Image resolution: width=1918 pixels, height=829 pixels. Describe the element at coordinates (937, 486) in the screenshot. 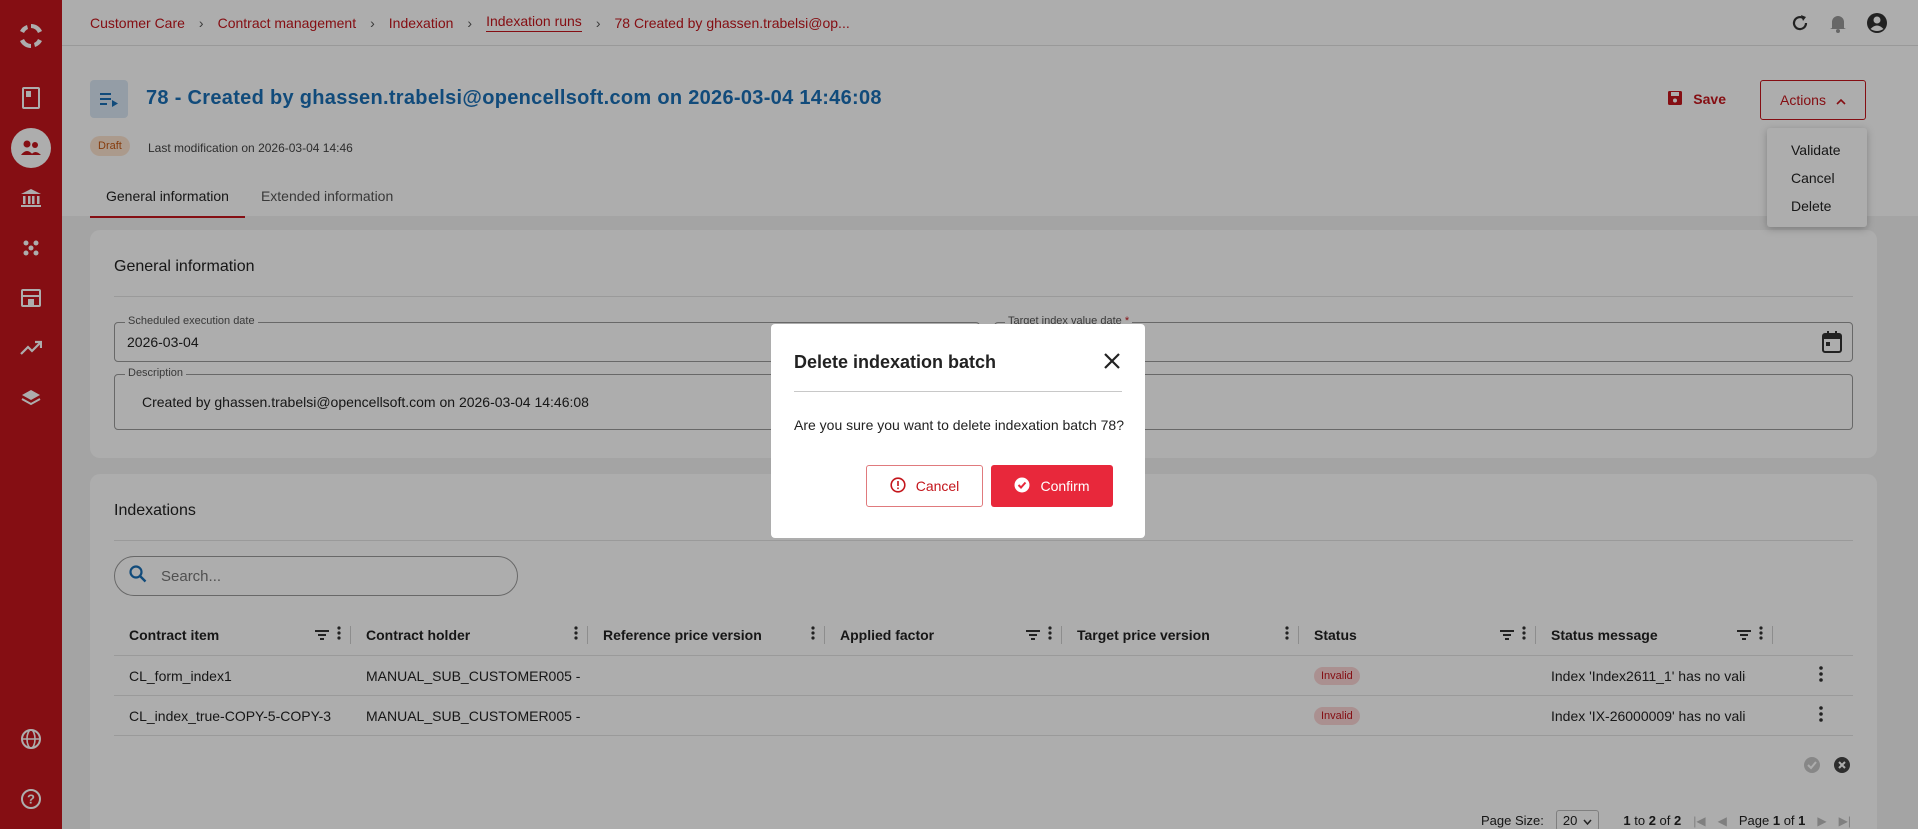

I see `cancel-label: Cancel` at that location.